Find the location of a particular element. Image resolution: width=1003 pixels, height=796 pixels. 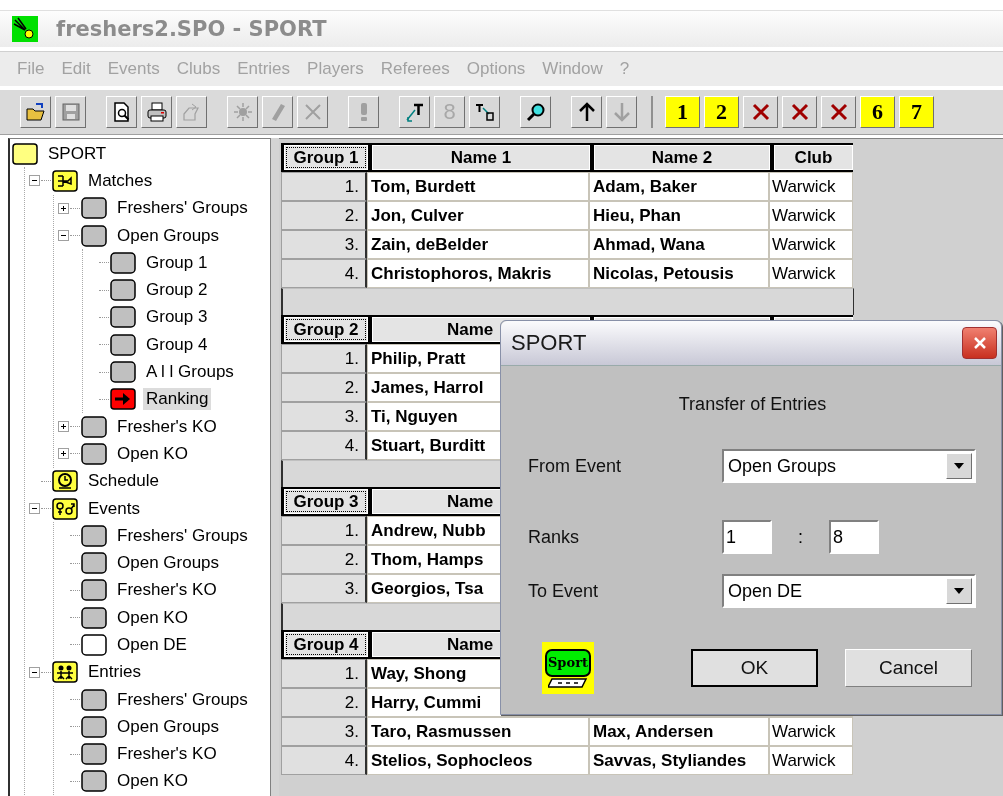

column-header: Club is located at coordinates (813, 157).